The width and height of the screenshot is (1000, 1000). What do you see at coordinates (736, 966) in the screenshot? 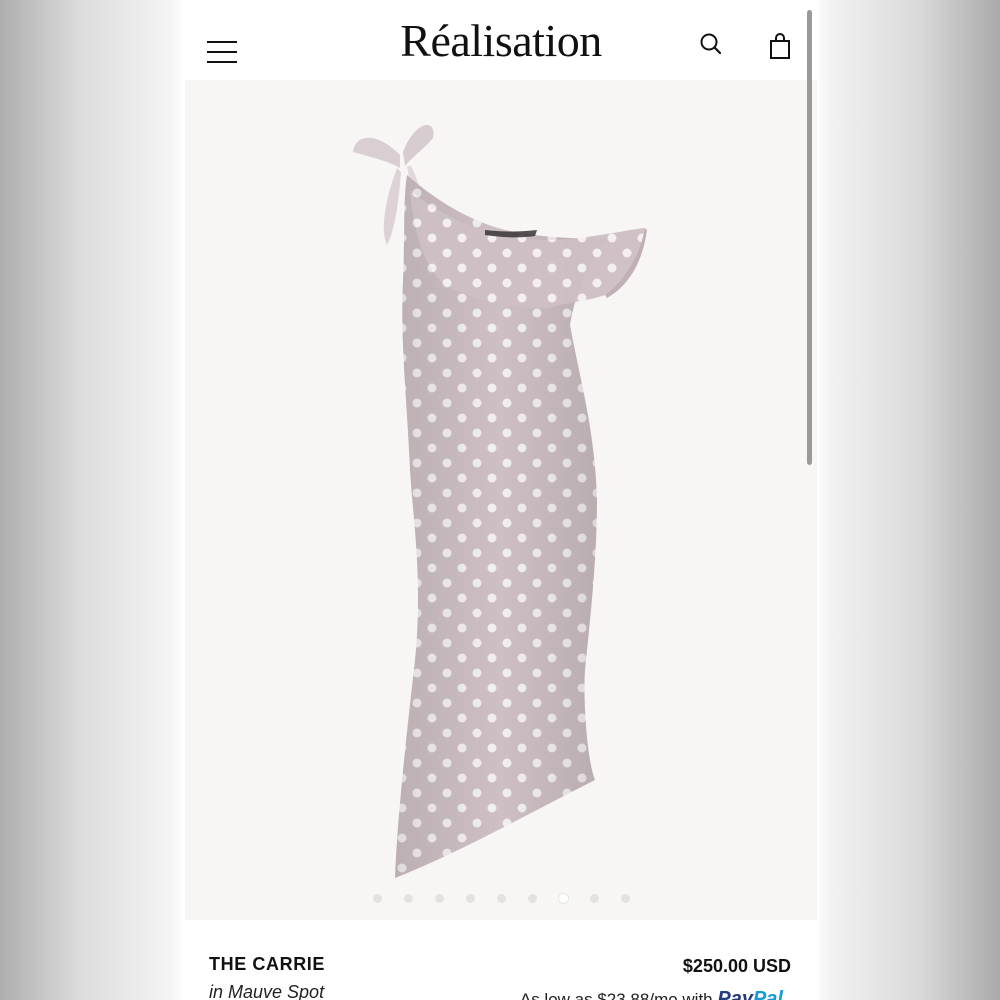
I see `product-price: $250.00 USD` at bounding box center [736, 966].